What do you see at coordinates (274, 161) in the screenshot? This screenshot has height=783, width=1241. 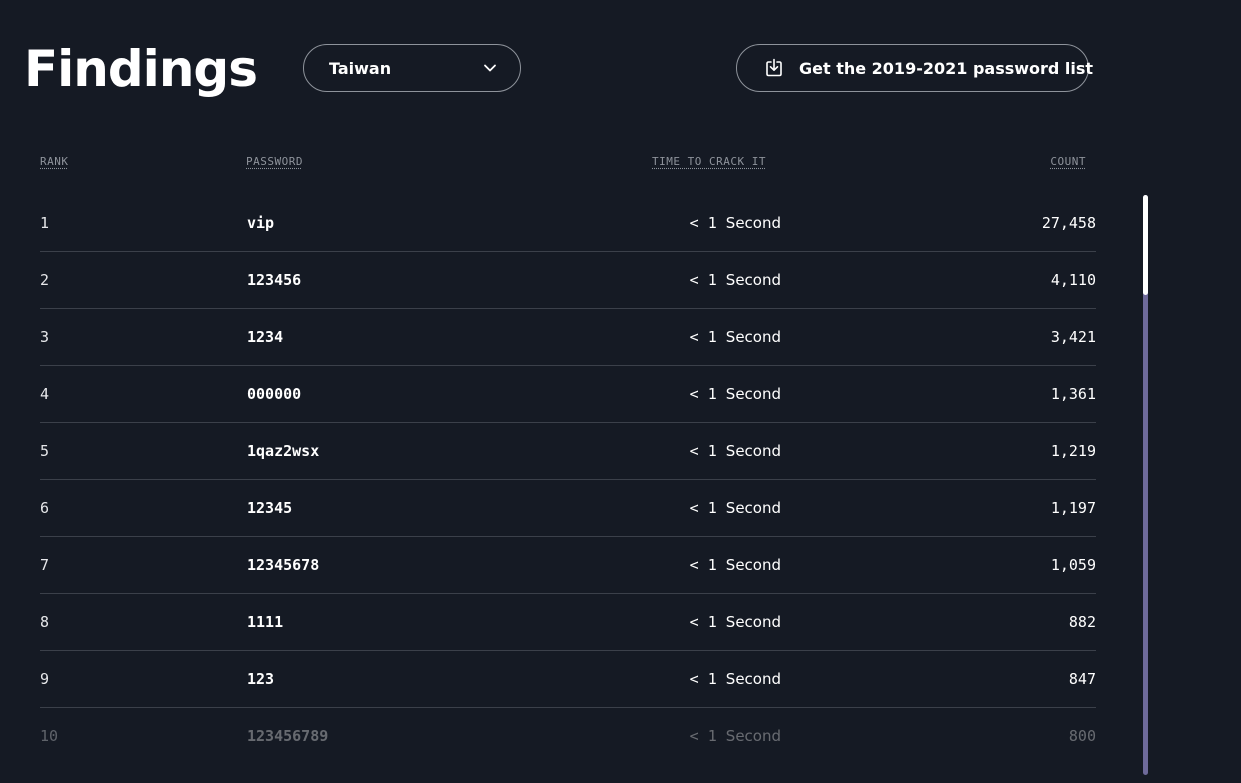 I see `column-header-password: PASSWORD` at bounding box center [274, 161].